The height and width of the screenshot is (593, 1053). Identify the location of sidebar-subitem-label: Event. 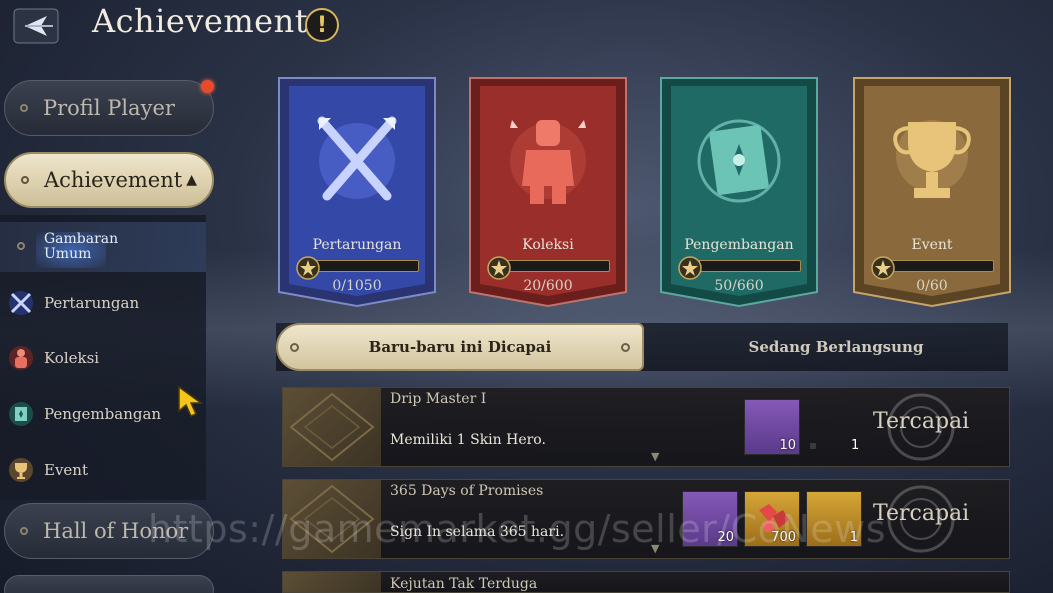
(66, 470).